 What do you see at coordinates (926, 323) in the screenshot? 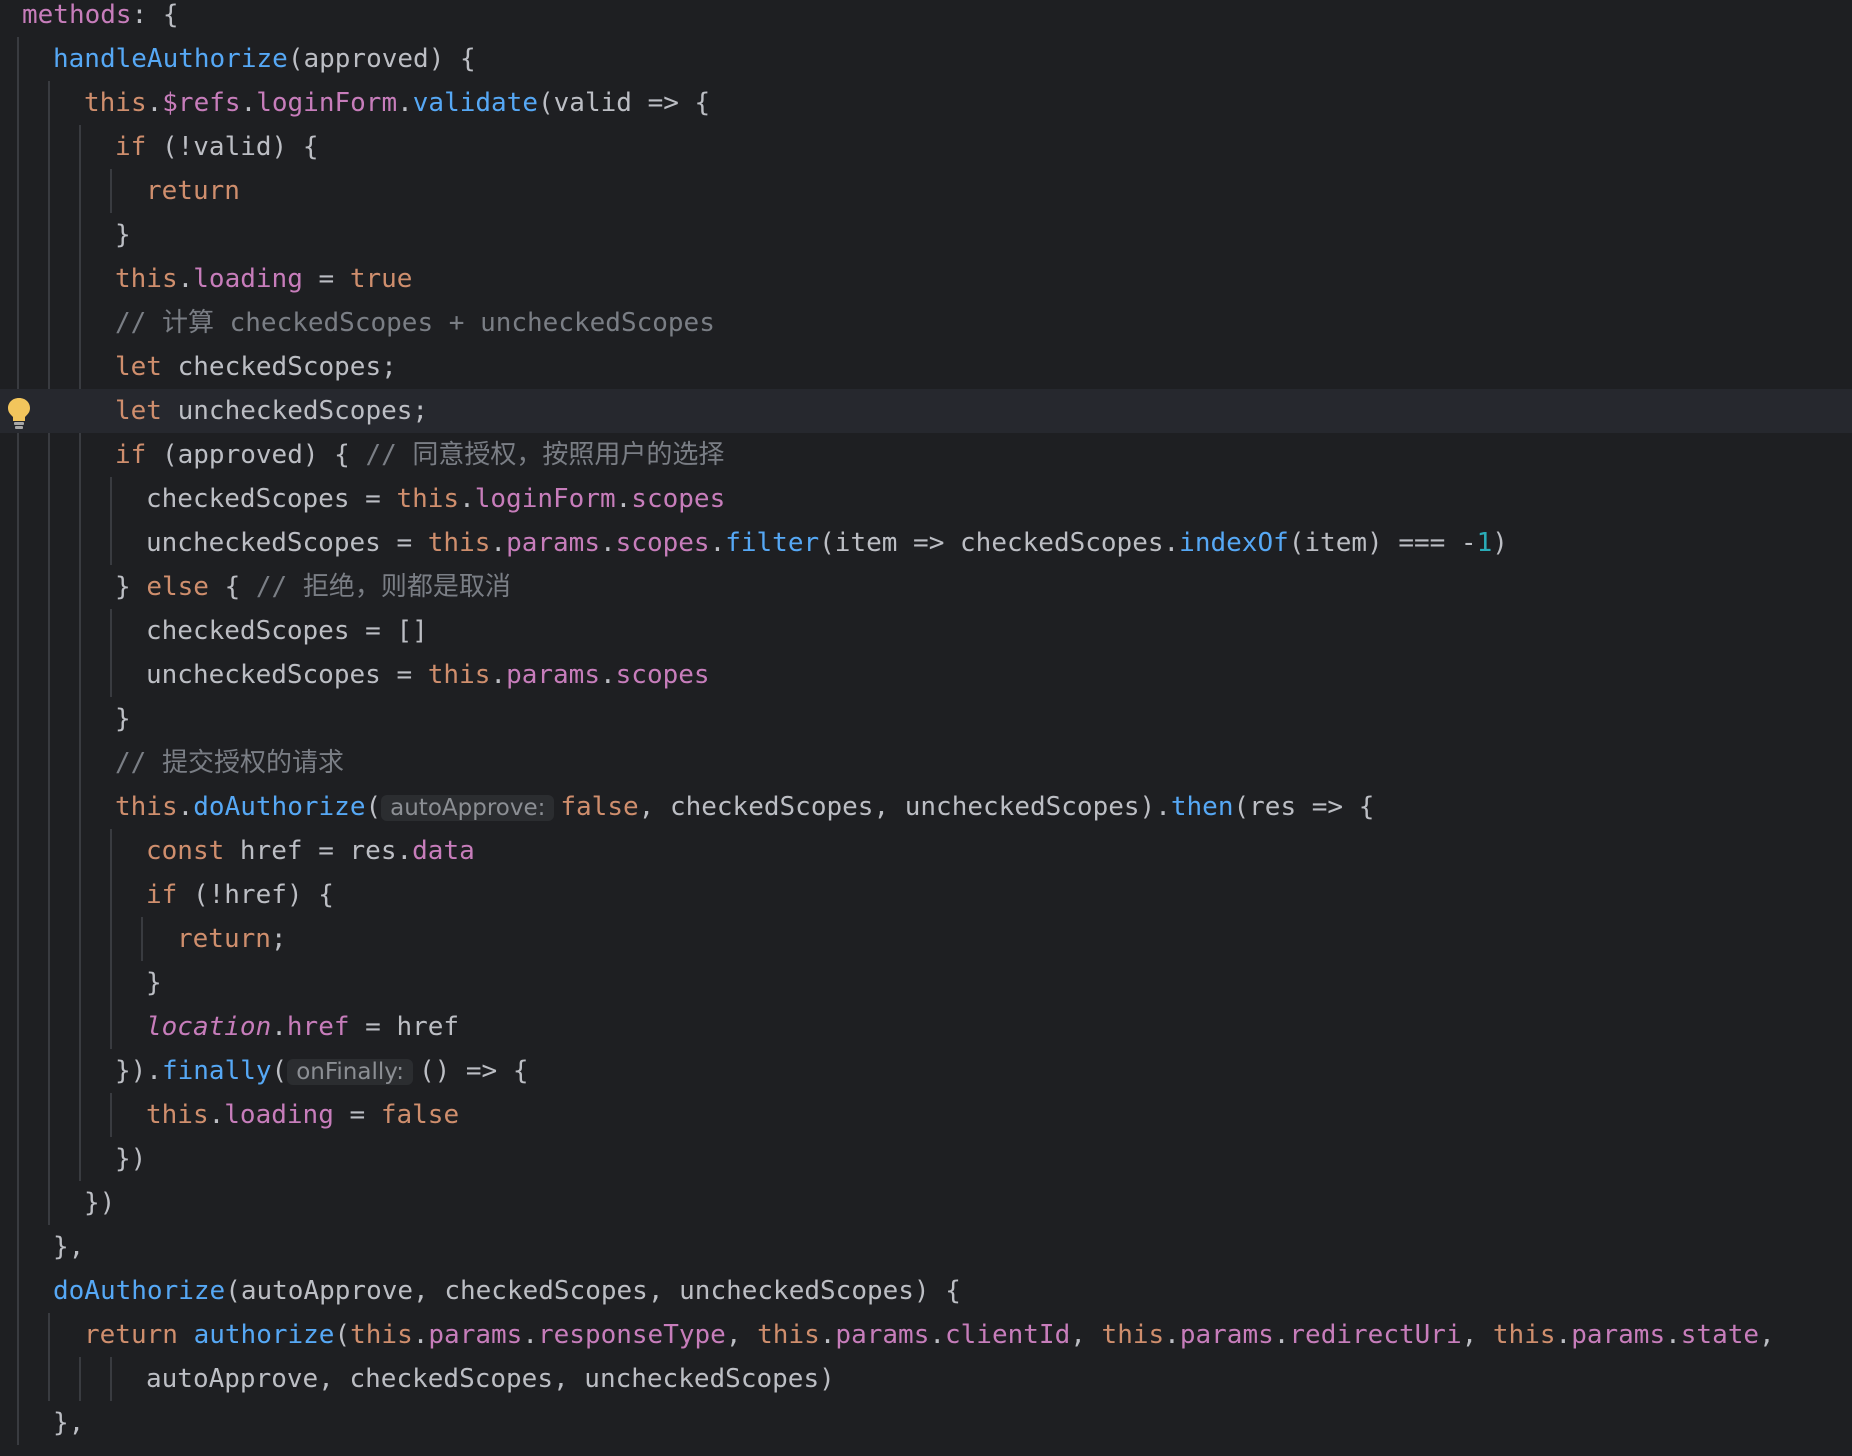
I see `code-line: // 计算 checkedScopes + uncheckedScopes` at bounding box center [926, 323].